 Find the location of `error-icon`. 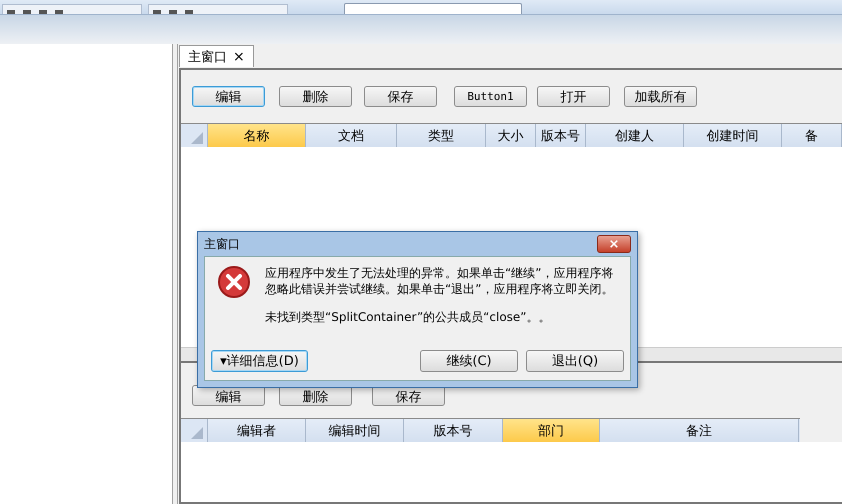

error-icon is located at coordinates (234, 282).